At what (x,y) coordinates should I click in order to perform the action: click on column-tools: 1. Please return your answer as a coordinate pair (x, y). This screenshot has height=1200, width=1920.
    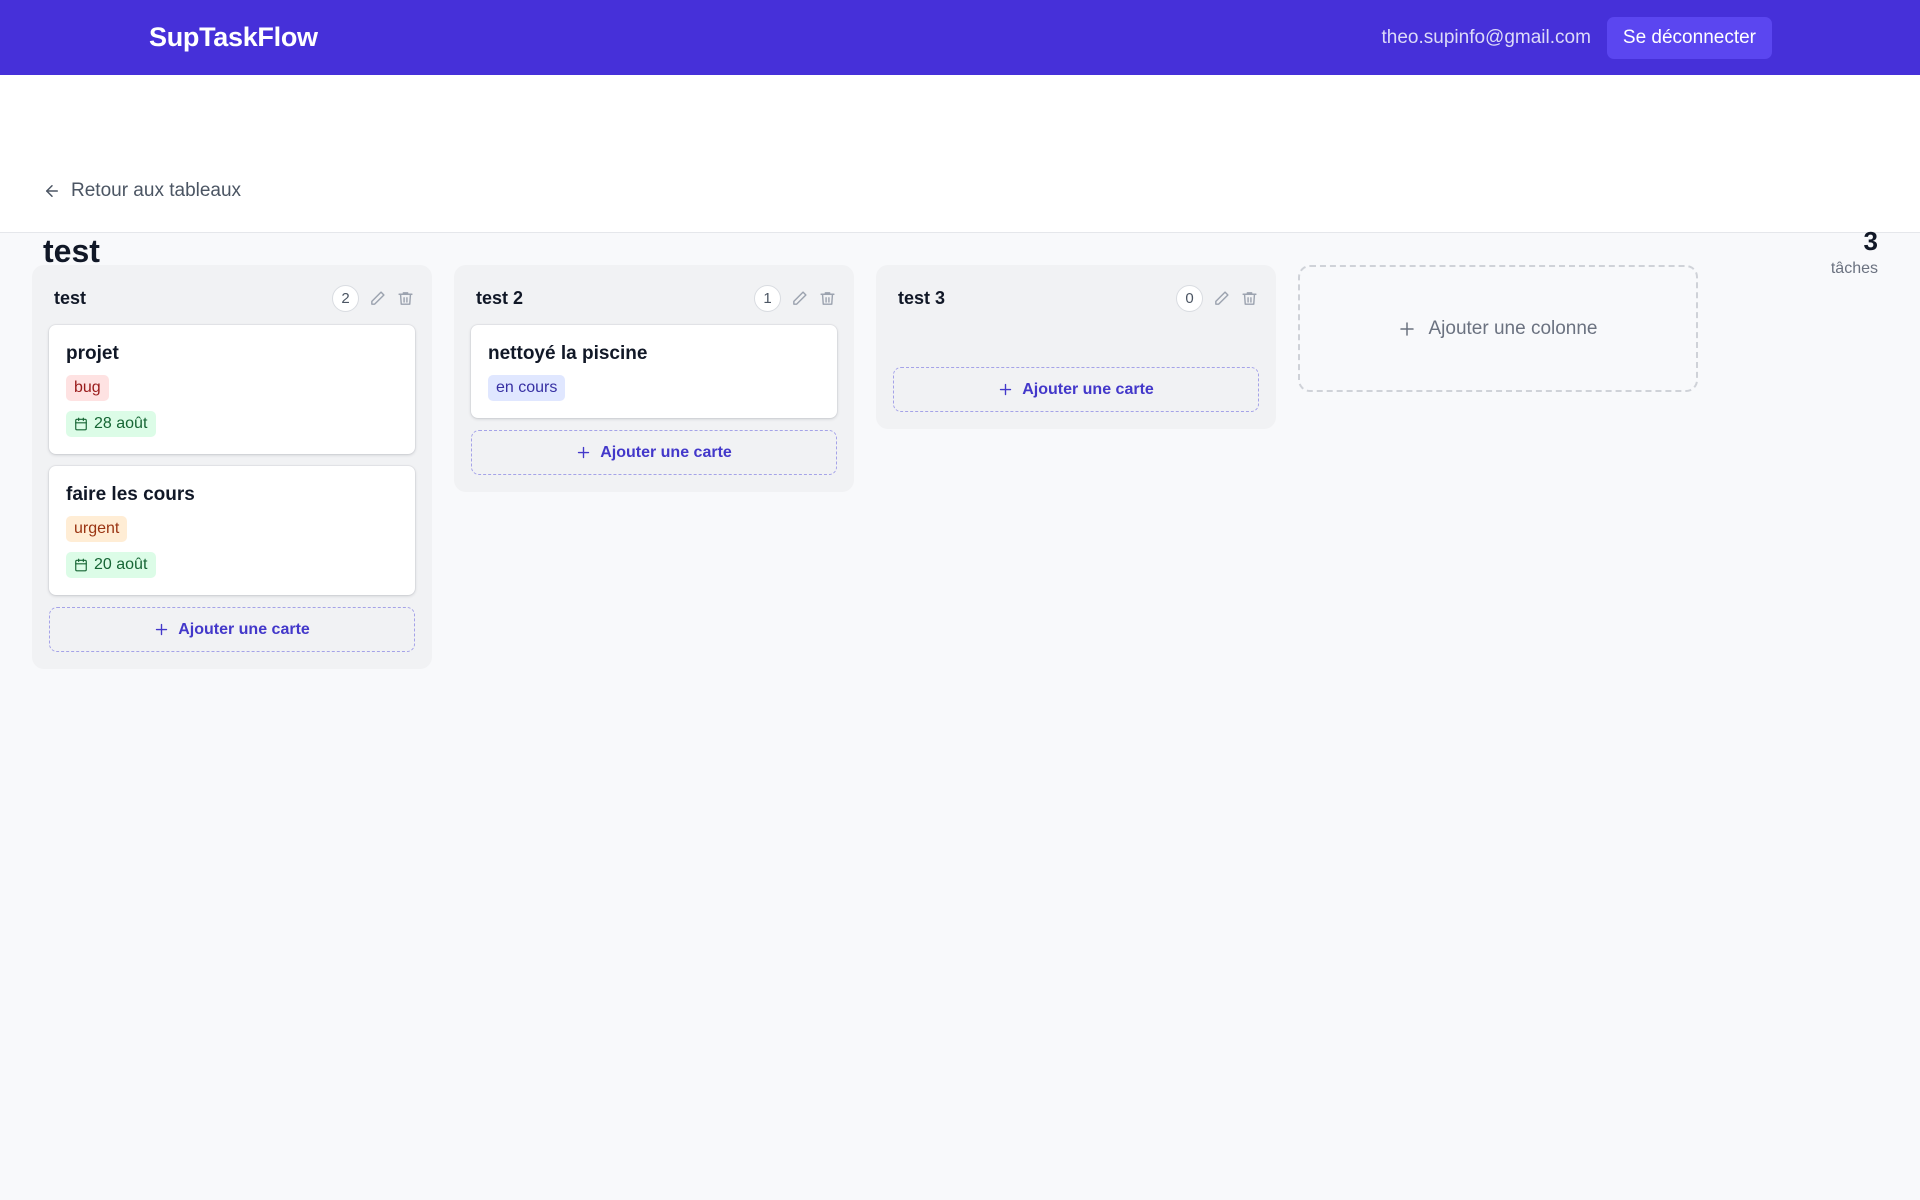
    Looking at the image, I should click on (795, 298).